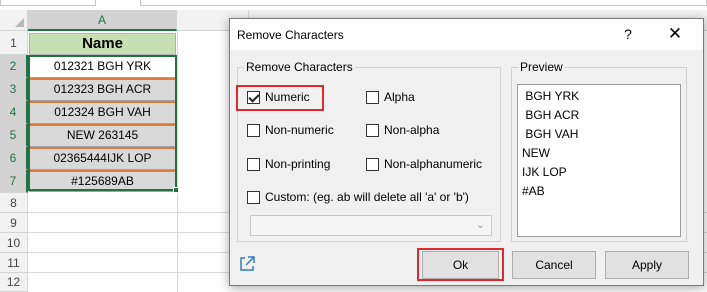 The height and width of the screenshot is (292, 707). What do you see at coordinates (14, 181) in the screenshot?
I see `row-header-7: 7` at bounding box center [14, 181].